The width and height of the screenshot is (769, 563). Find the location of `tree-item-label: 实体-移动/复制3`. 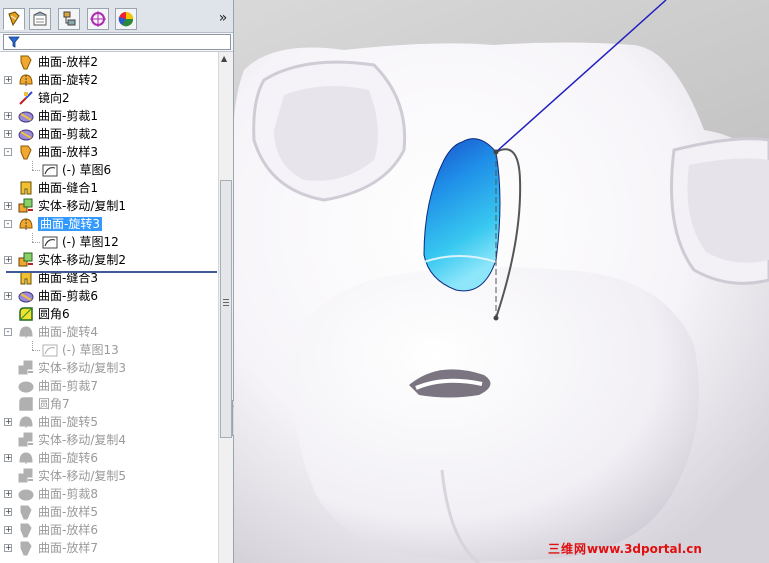

tree-item-label: 实体-移动/复制3 is located at coordinates (82, 368).